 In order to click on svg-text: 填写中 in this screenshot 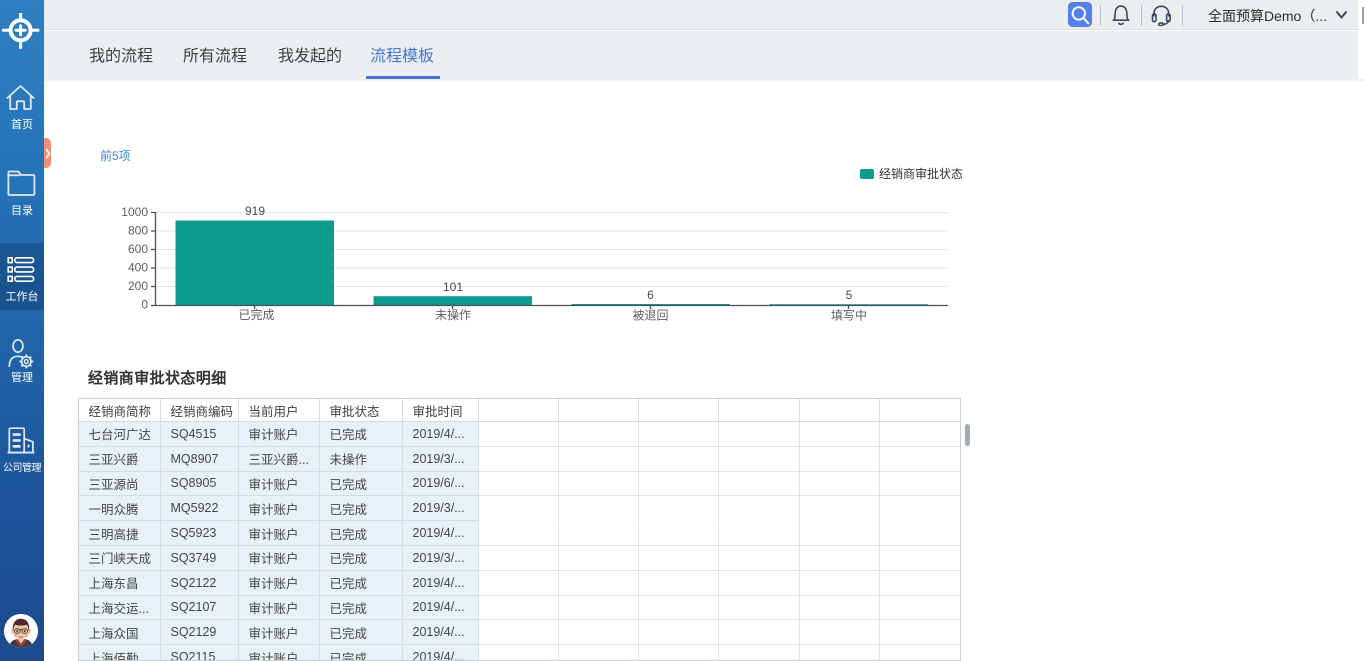, I will do `click(849, 315)`.